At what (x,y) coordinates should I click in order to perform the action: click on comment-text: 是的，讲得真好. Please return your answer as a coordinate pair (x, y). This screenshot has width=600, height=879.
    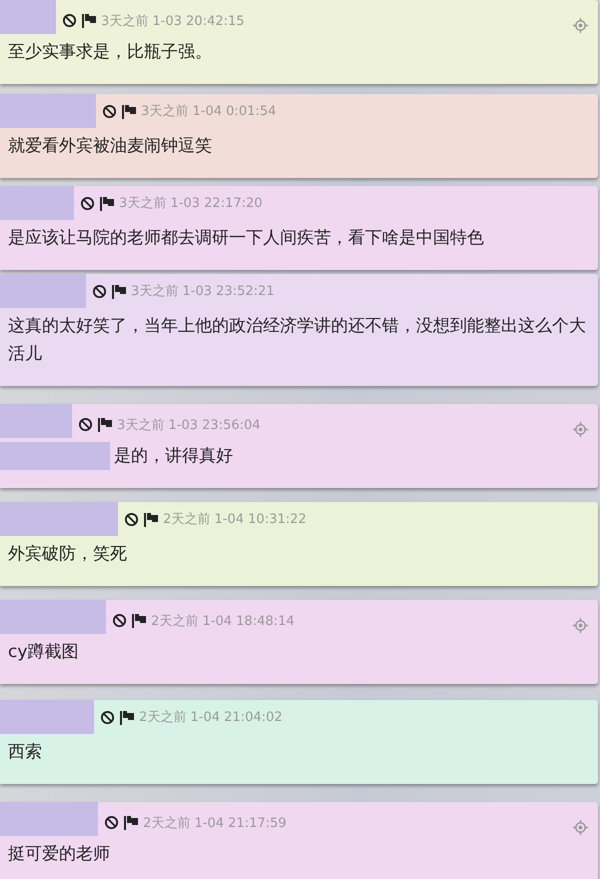
    Looking at the image, I should click on (174, 456).